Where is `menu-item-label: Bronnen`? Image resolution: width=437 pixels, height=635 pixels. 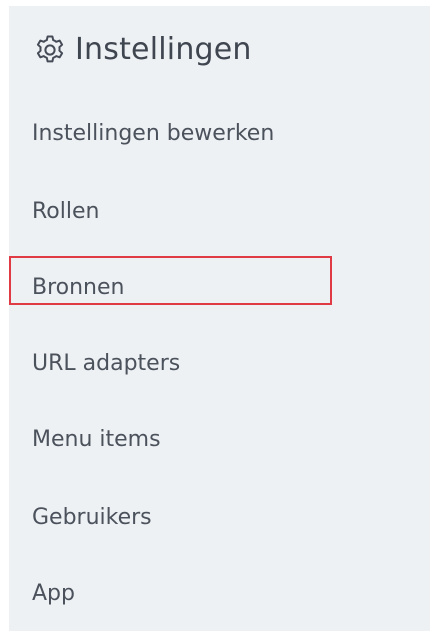 menu-item-label: Bronnen is located at coordinates (78, 287).